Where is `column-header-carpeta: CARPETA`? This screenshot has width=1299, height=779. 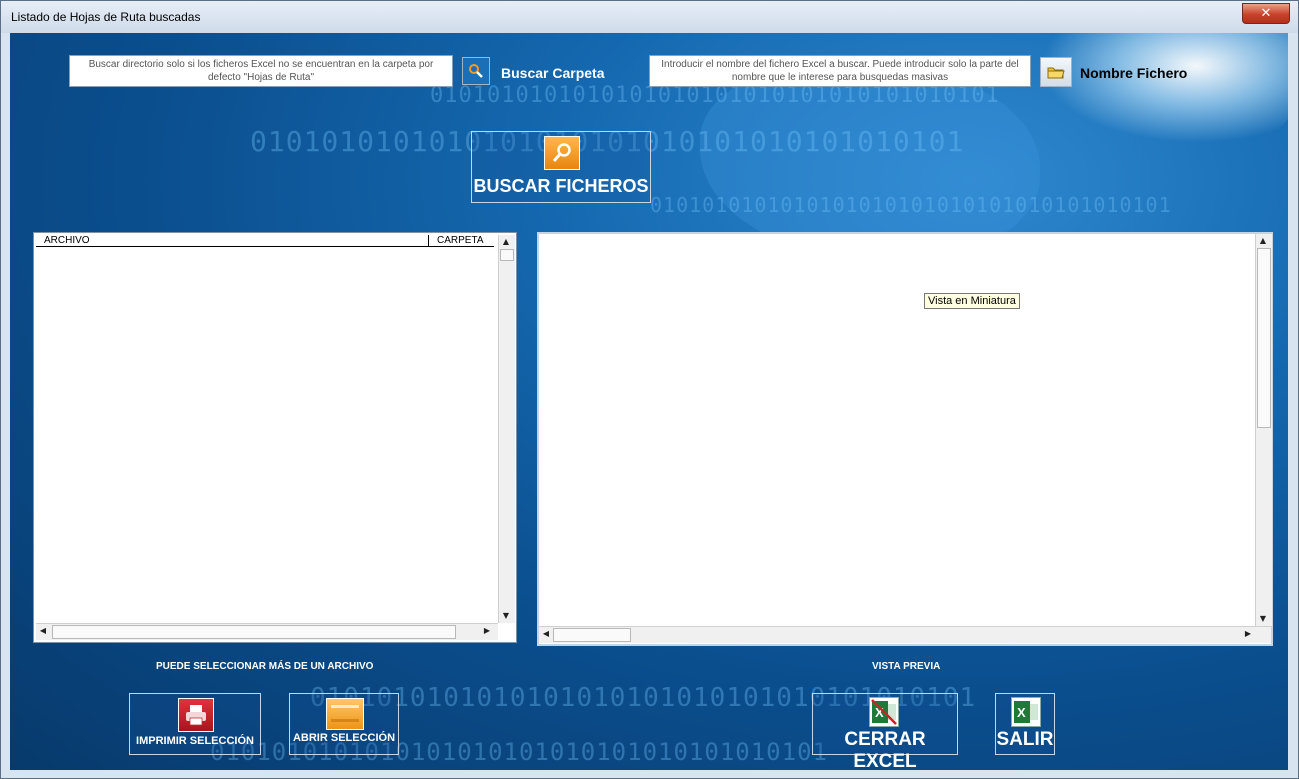
column-header-carpeta: CARPETA is located at coordinates (461, 241).